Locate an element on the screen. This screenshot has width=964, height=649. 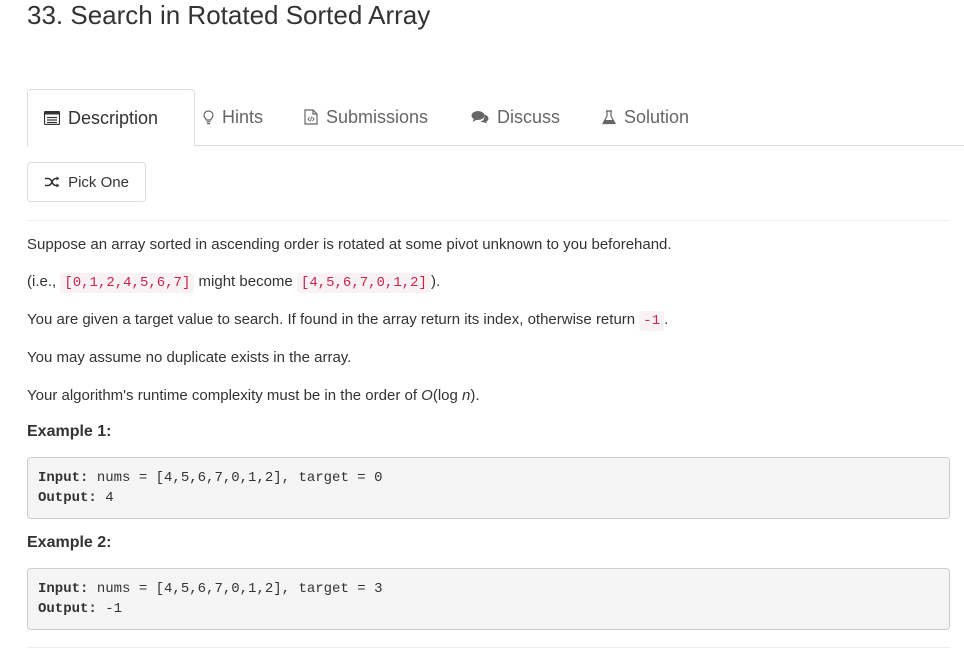
comments-icon is located at coordinates (480, 117).